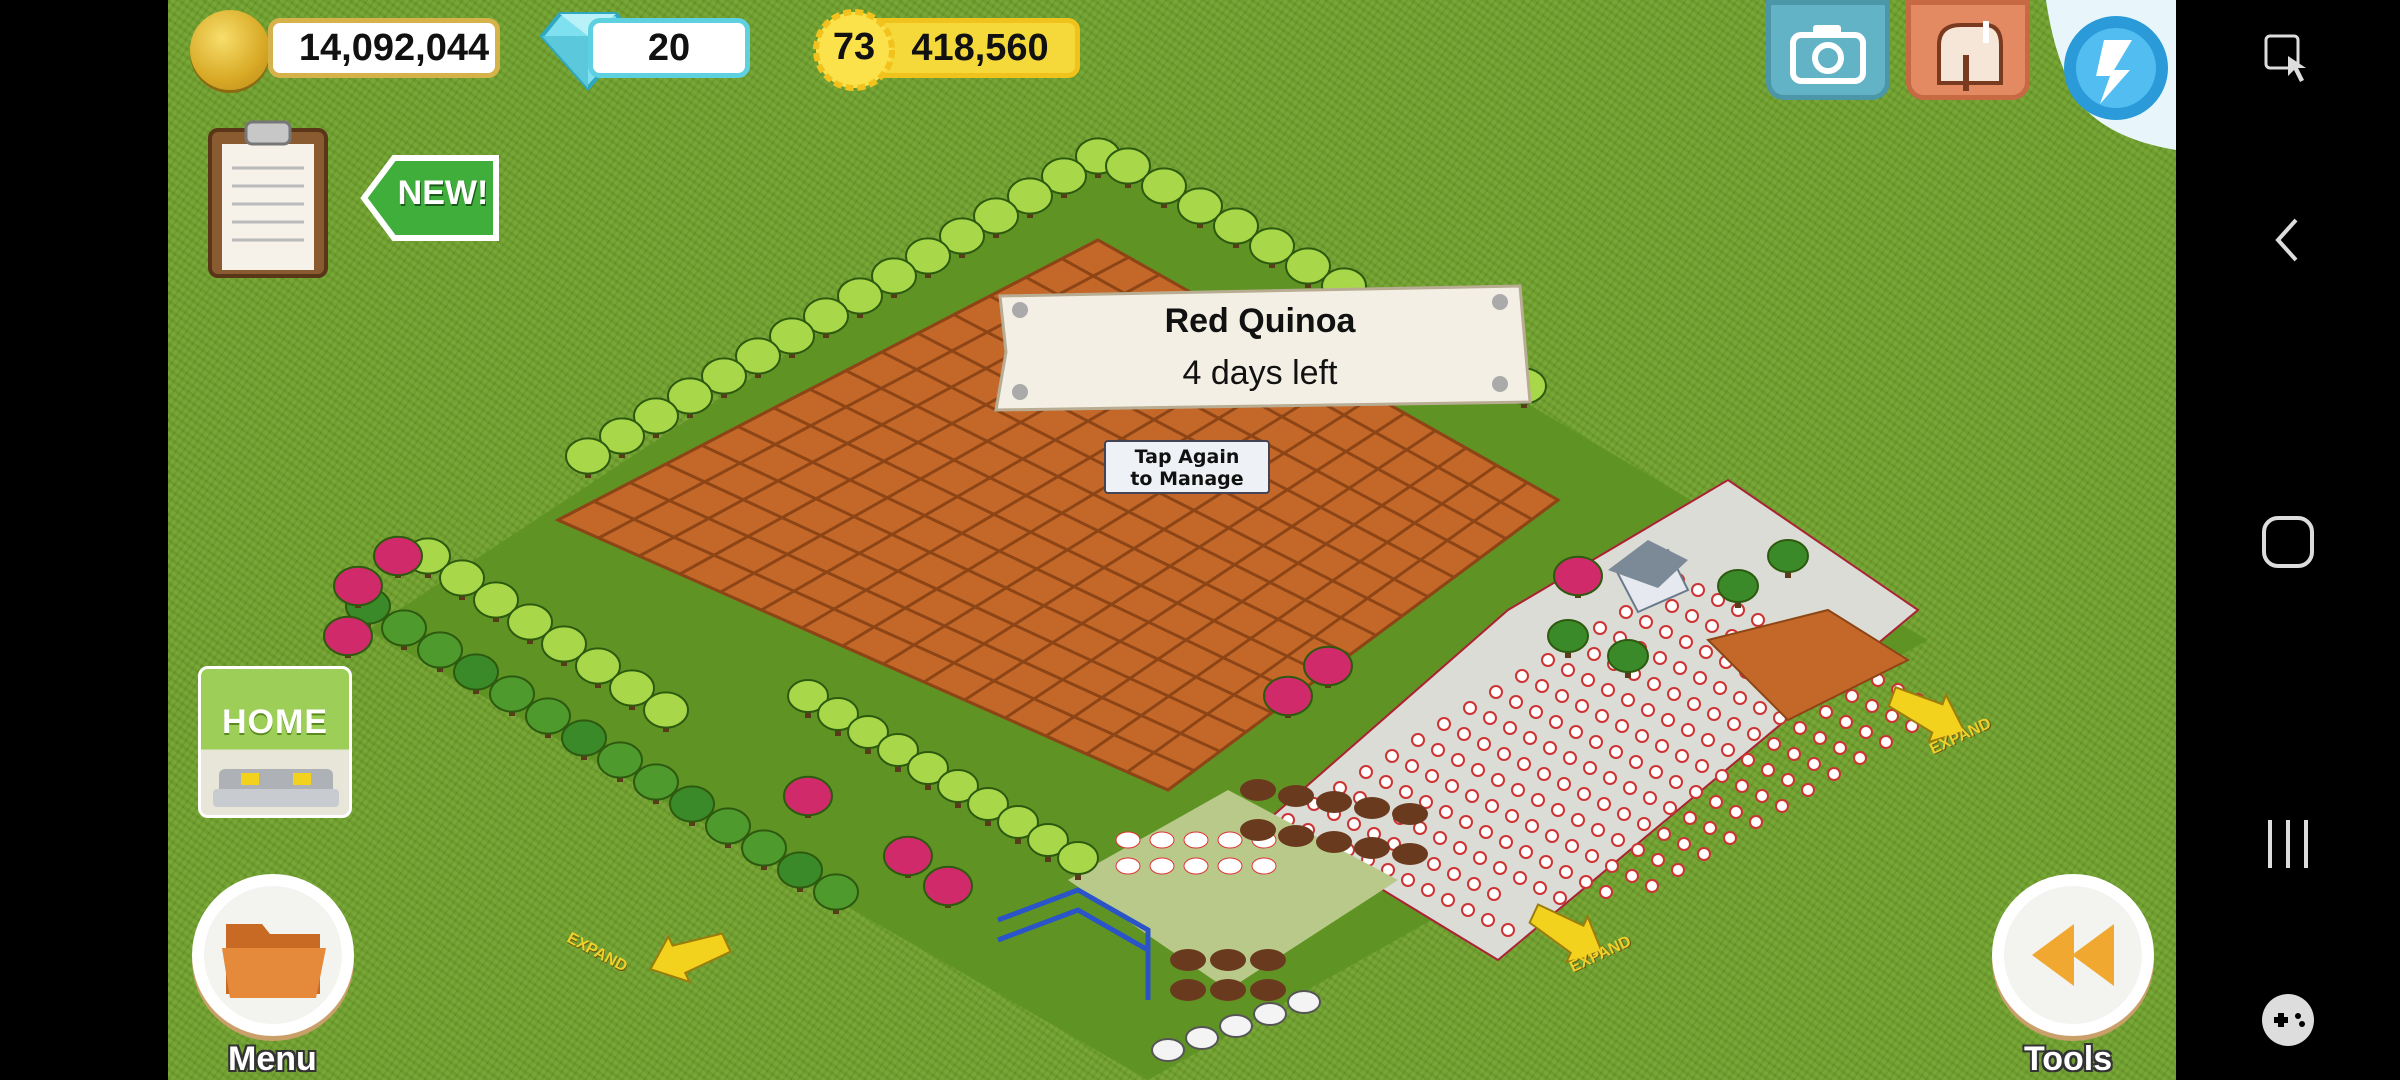  Describe the element at coordinates (1260, 321) in the screenshot. I see `crop-name: Red Quinoa` at that location.